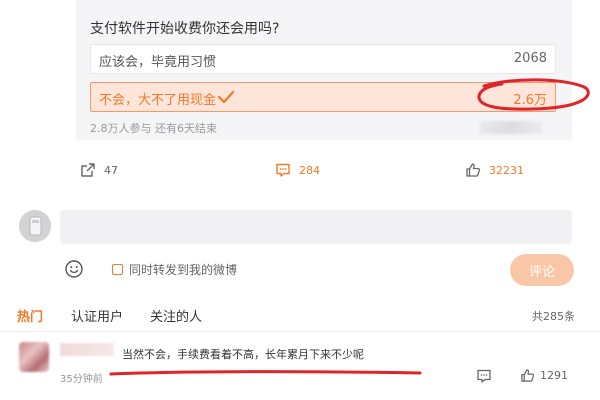  I want to click on avatar, so click(35, 226).